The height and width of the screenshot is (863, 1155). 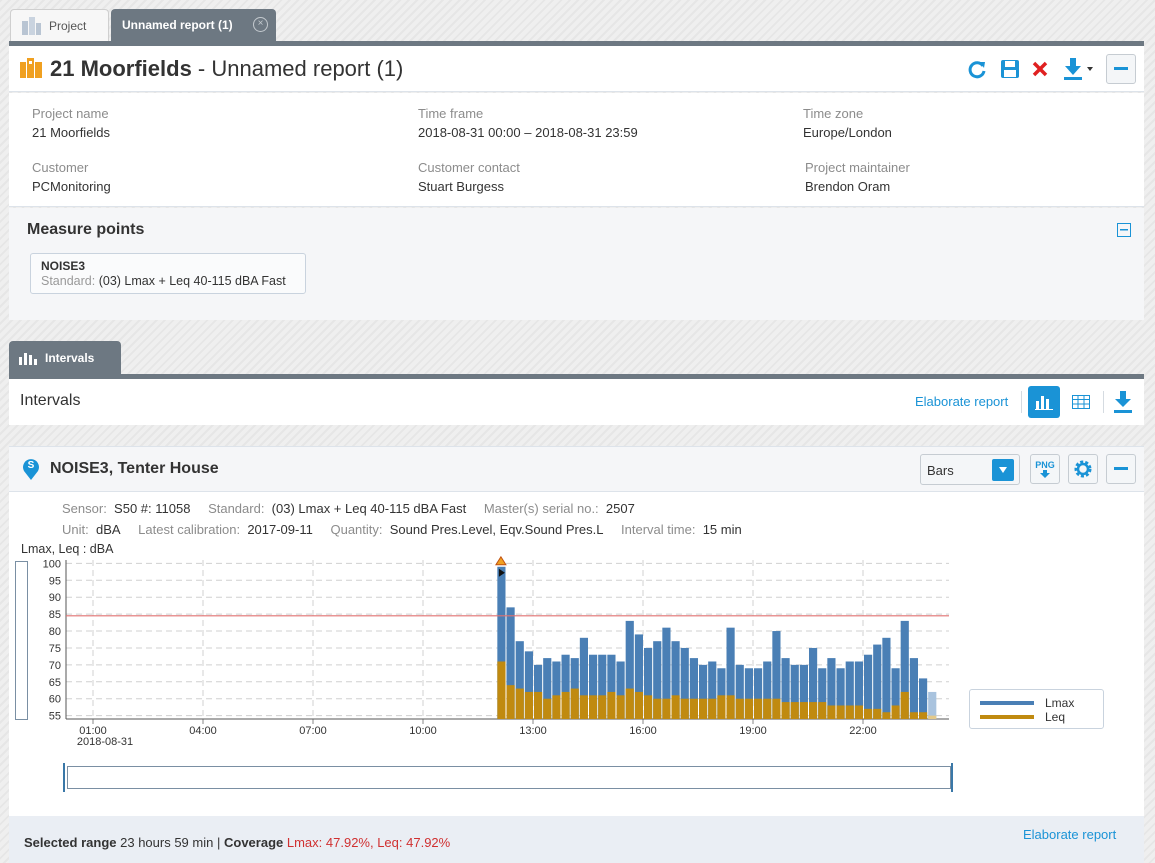 What do you see at coordinates (177, 25) in the screenshot?
I see `tab-report-label: Unnamed report (1)` at bounding box center [177, 25].